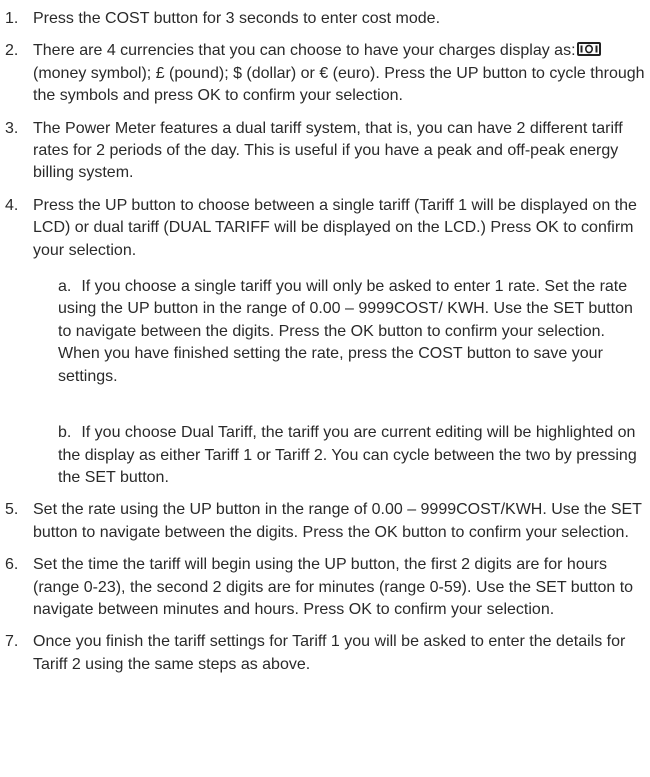 The image size is (650, 777). I want to click on sub-list-label: b., so click(65, 433).